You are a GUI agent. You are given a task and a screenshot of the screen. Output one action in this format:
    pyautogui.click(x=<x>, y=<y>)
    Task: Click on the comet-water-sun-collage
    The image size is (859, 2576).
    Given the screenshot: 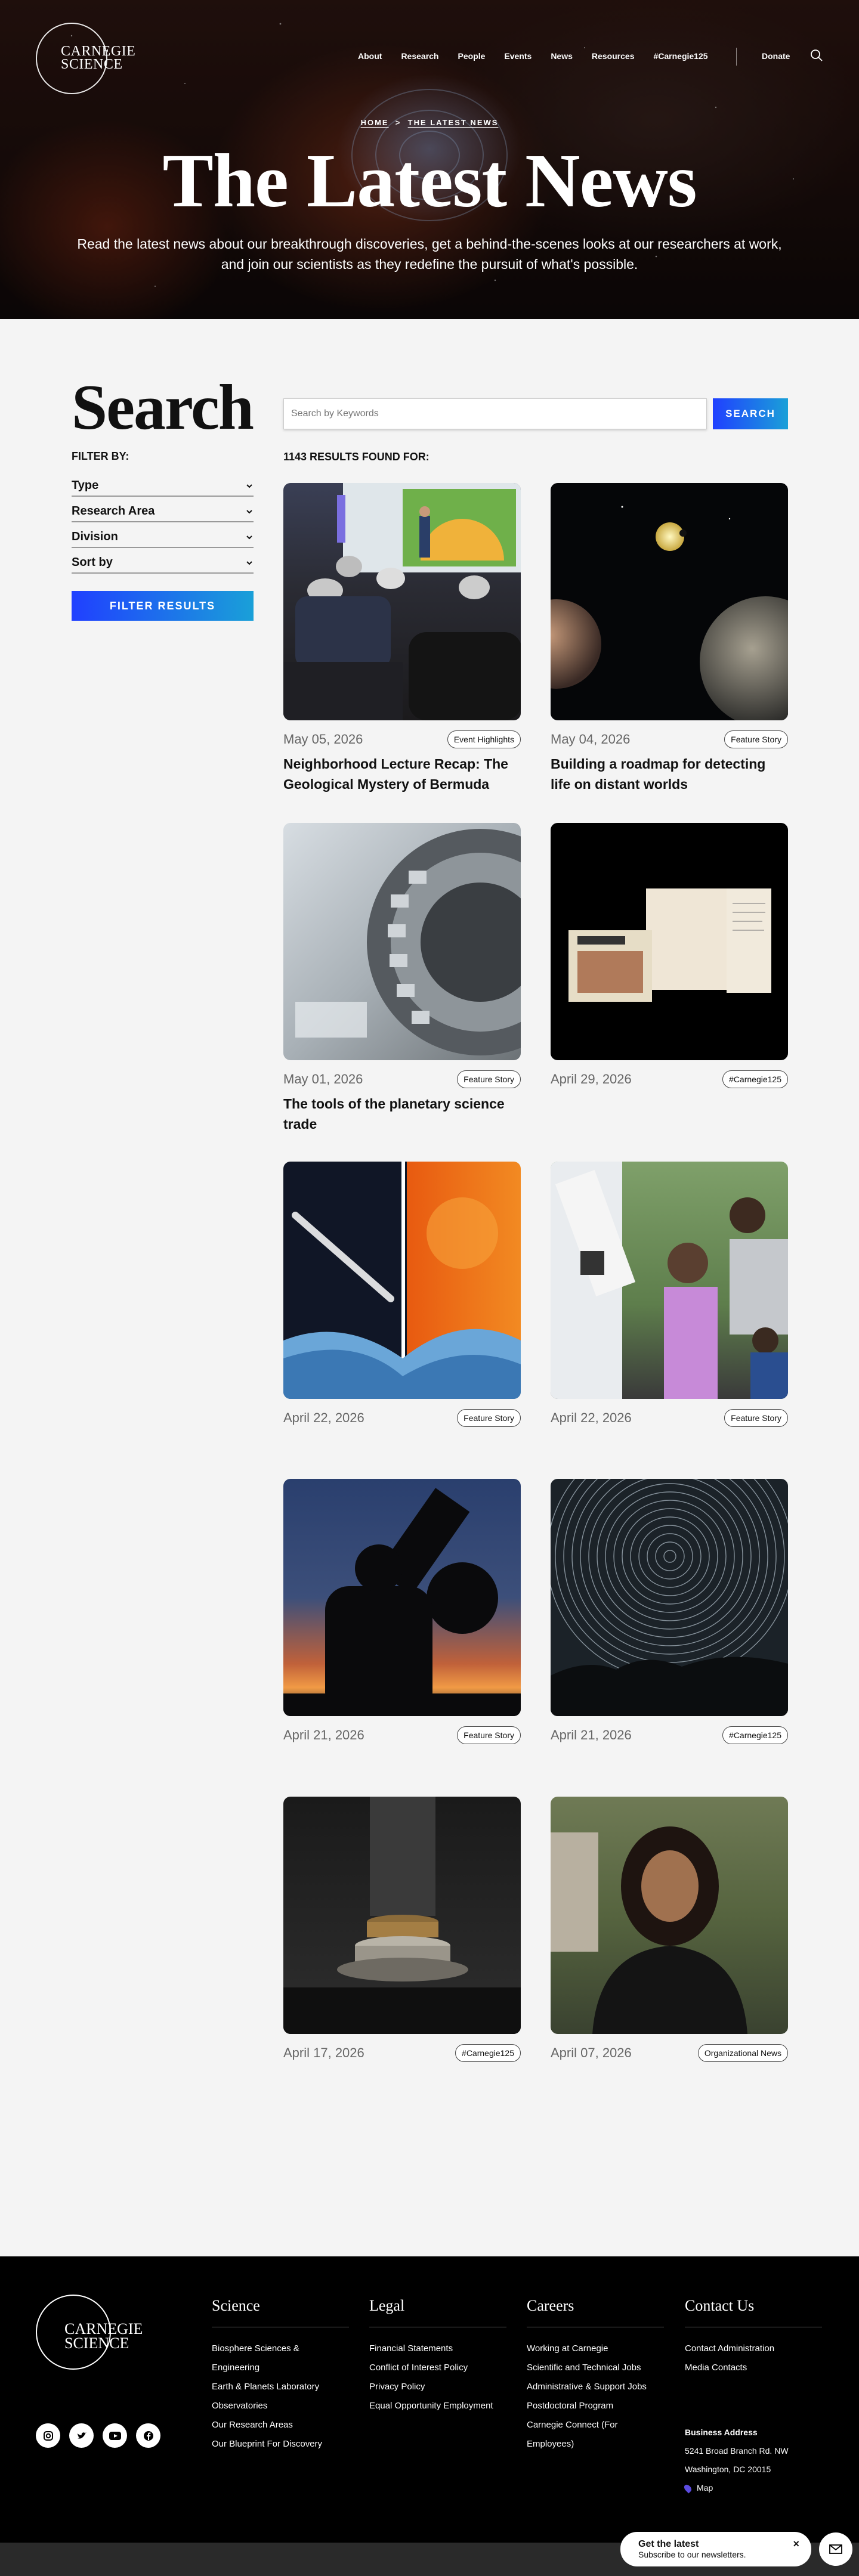 What is the action you would take?
    pyautogui.click(x=402, y=1280)
    